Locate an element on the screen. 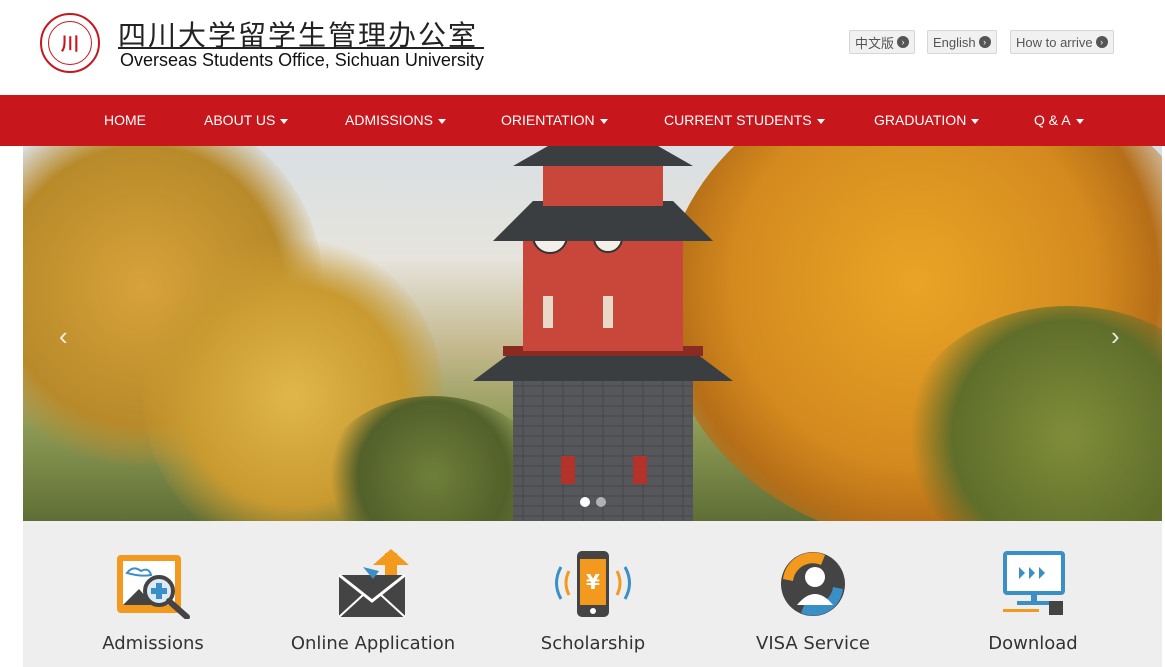 The height and width of the screenshot is (667, 1165). service-label: Scholarship is located at coordinates (593, 643).